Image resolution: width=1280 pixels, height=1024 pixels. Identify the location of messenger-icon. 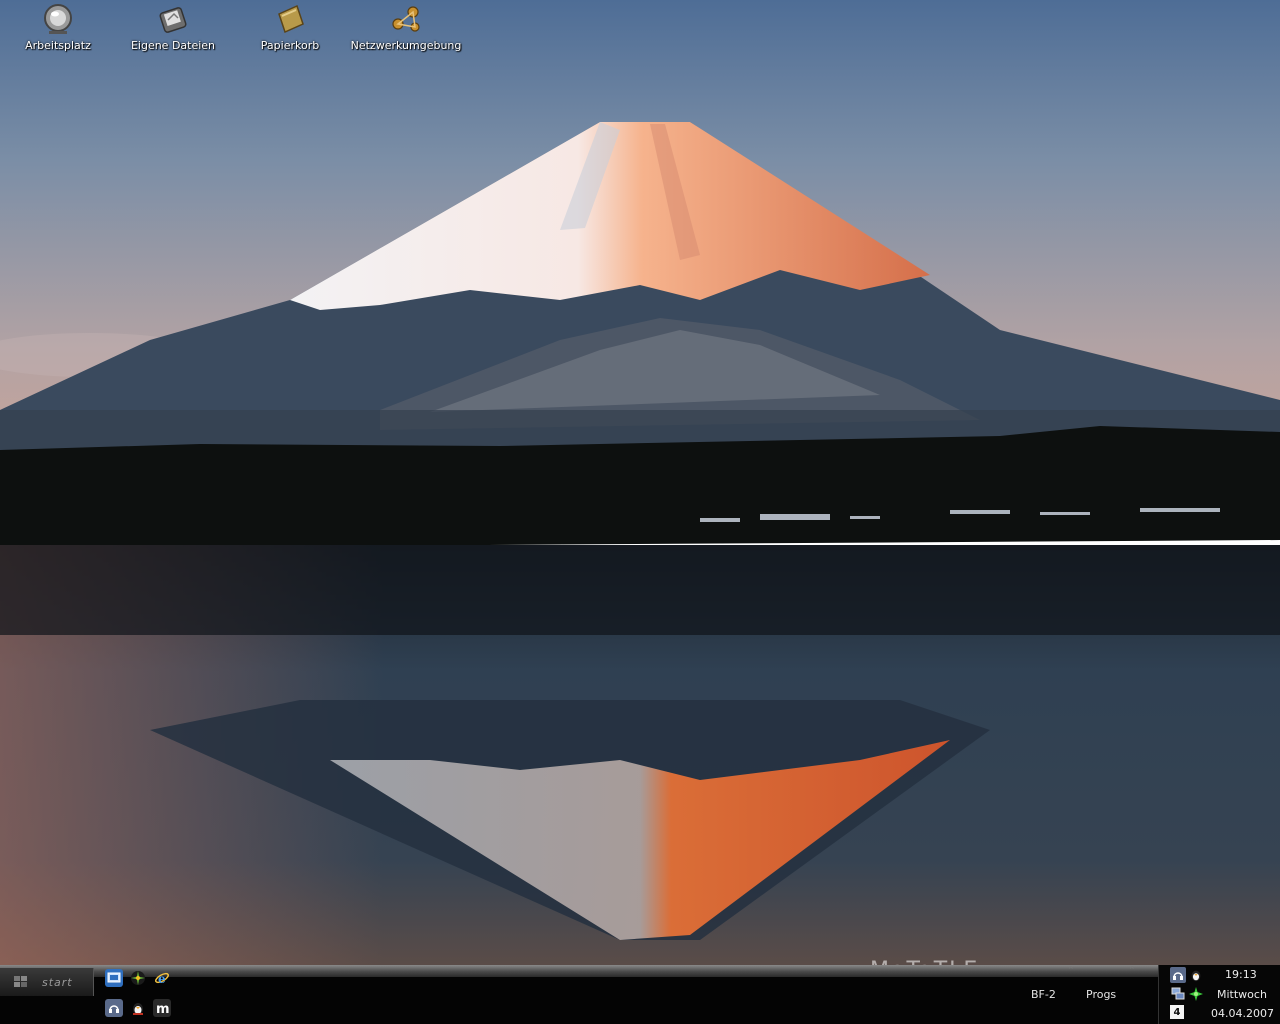
(138, 1009).